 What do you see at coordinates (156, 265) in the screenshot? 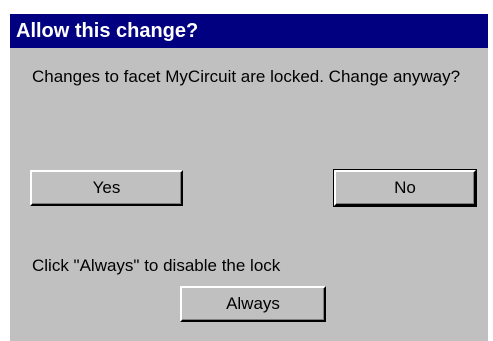
I see `always-hint-text: Click "Always" to disable the lock` at bounding box center [156, 265].